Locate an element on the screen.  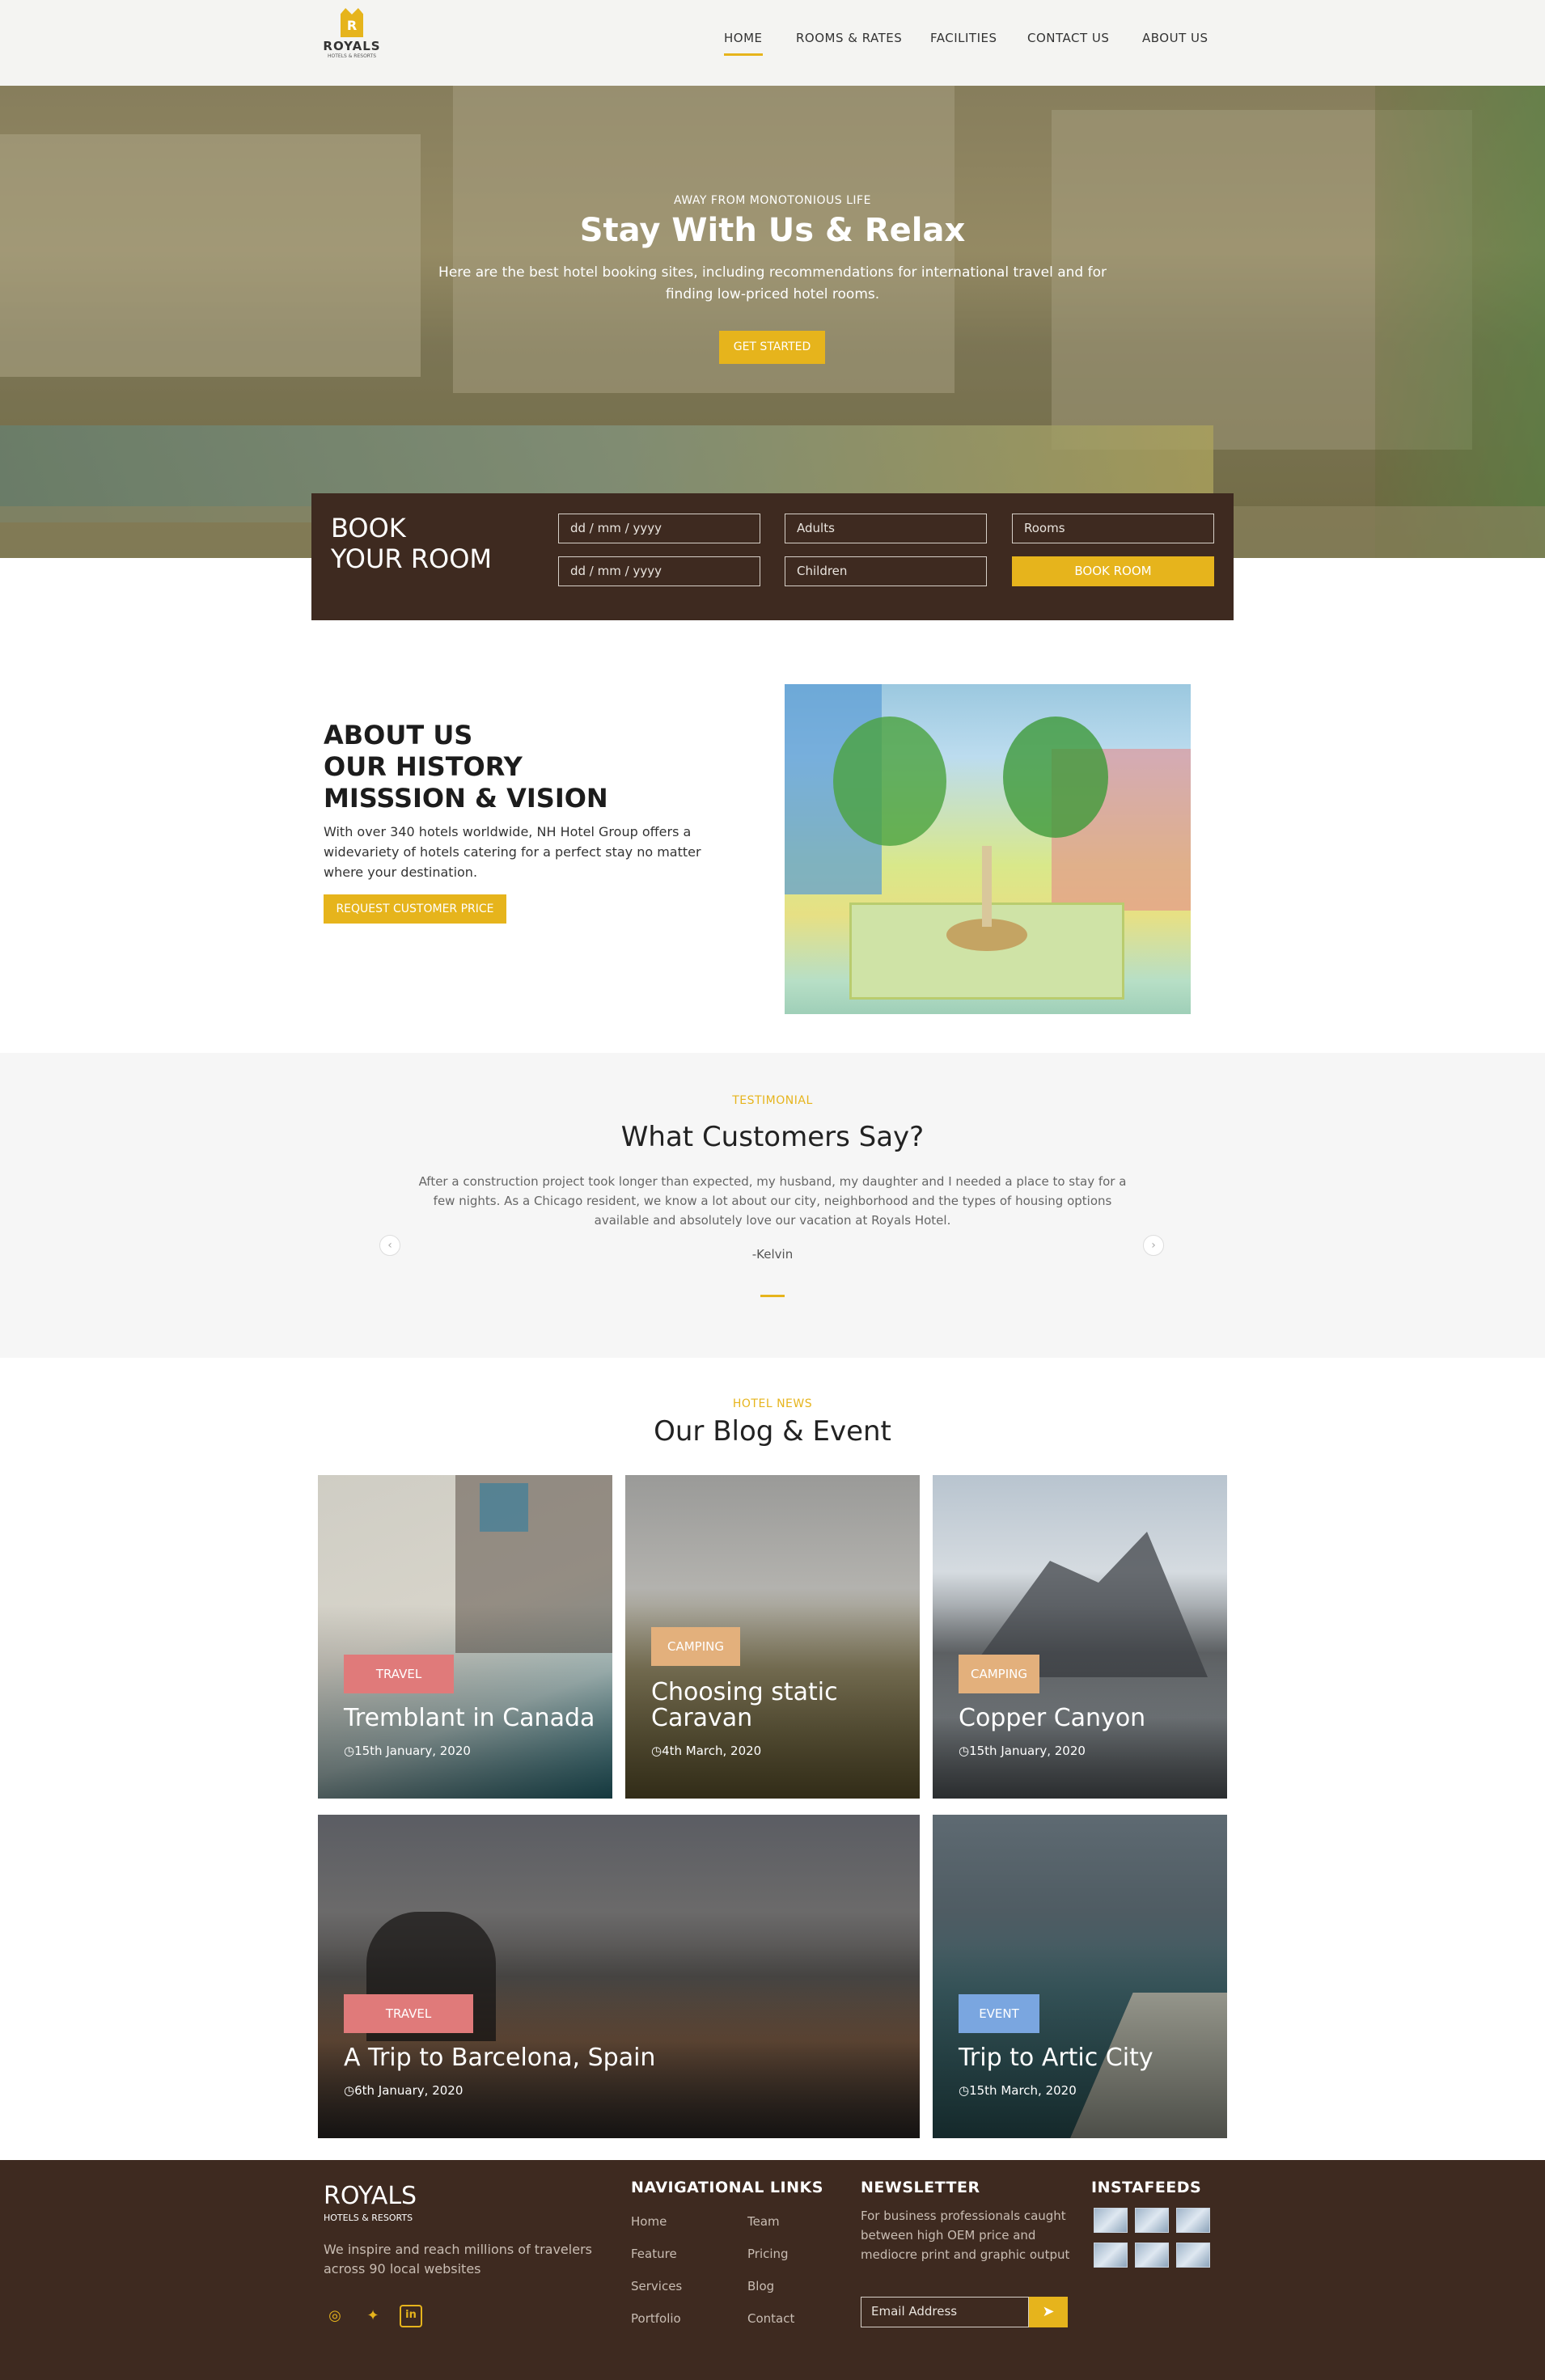
footer-link-home: Home is located at coordinates (649, 2222).